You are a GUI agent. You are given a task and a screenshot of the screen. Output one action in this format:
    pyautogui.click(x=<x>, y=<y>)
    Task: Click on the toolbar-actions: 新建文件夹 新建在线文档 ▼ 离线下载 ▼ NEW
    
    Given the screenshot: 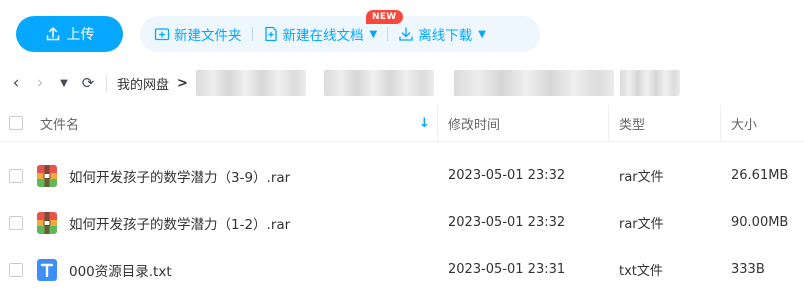 What is the action you would take?
    pyautogui.click(x=340, y=31)
    